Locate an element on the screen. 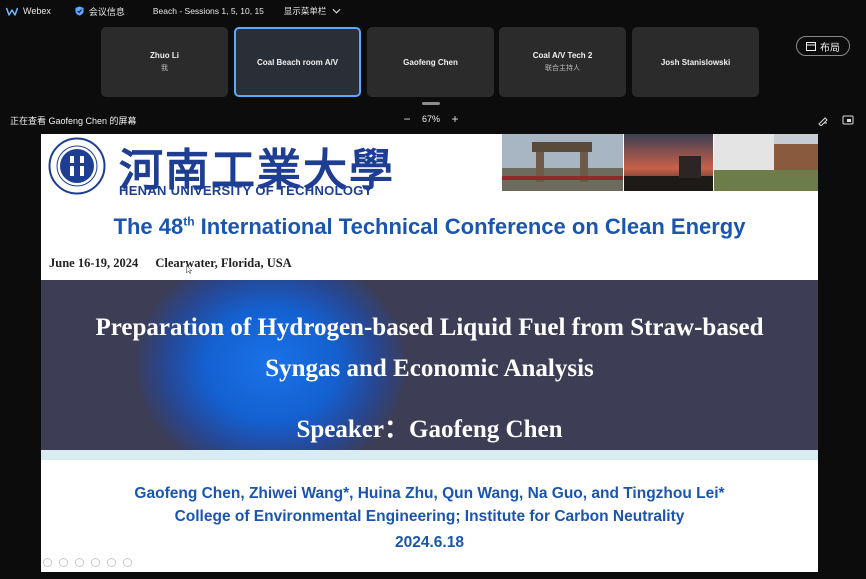 Image resolution: width=866 pixels, height=579 pixels. layout-label: 布局 is located at coordinates (830, 48).